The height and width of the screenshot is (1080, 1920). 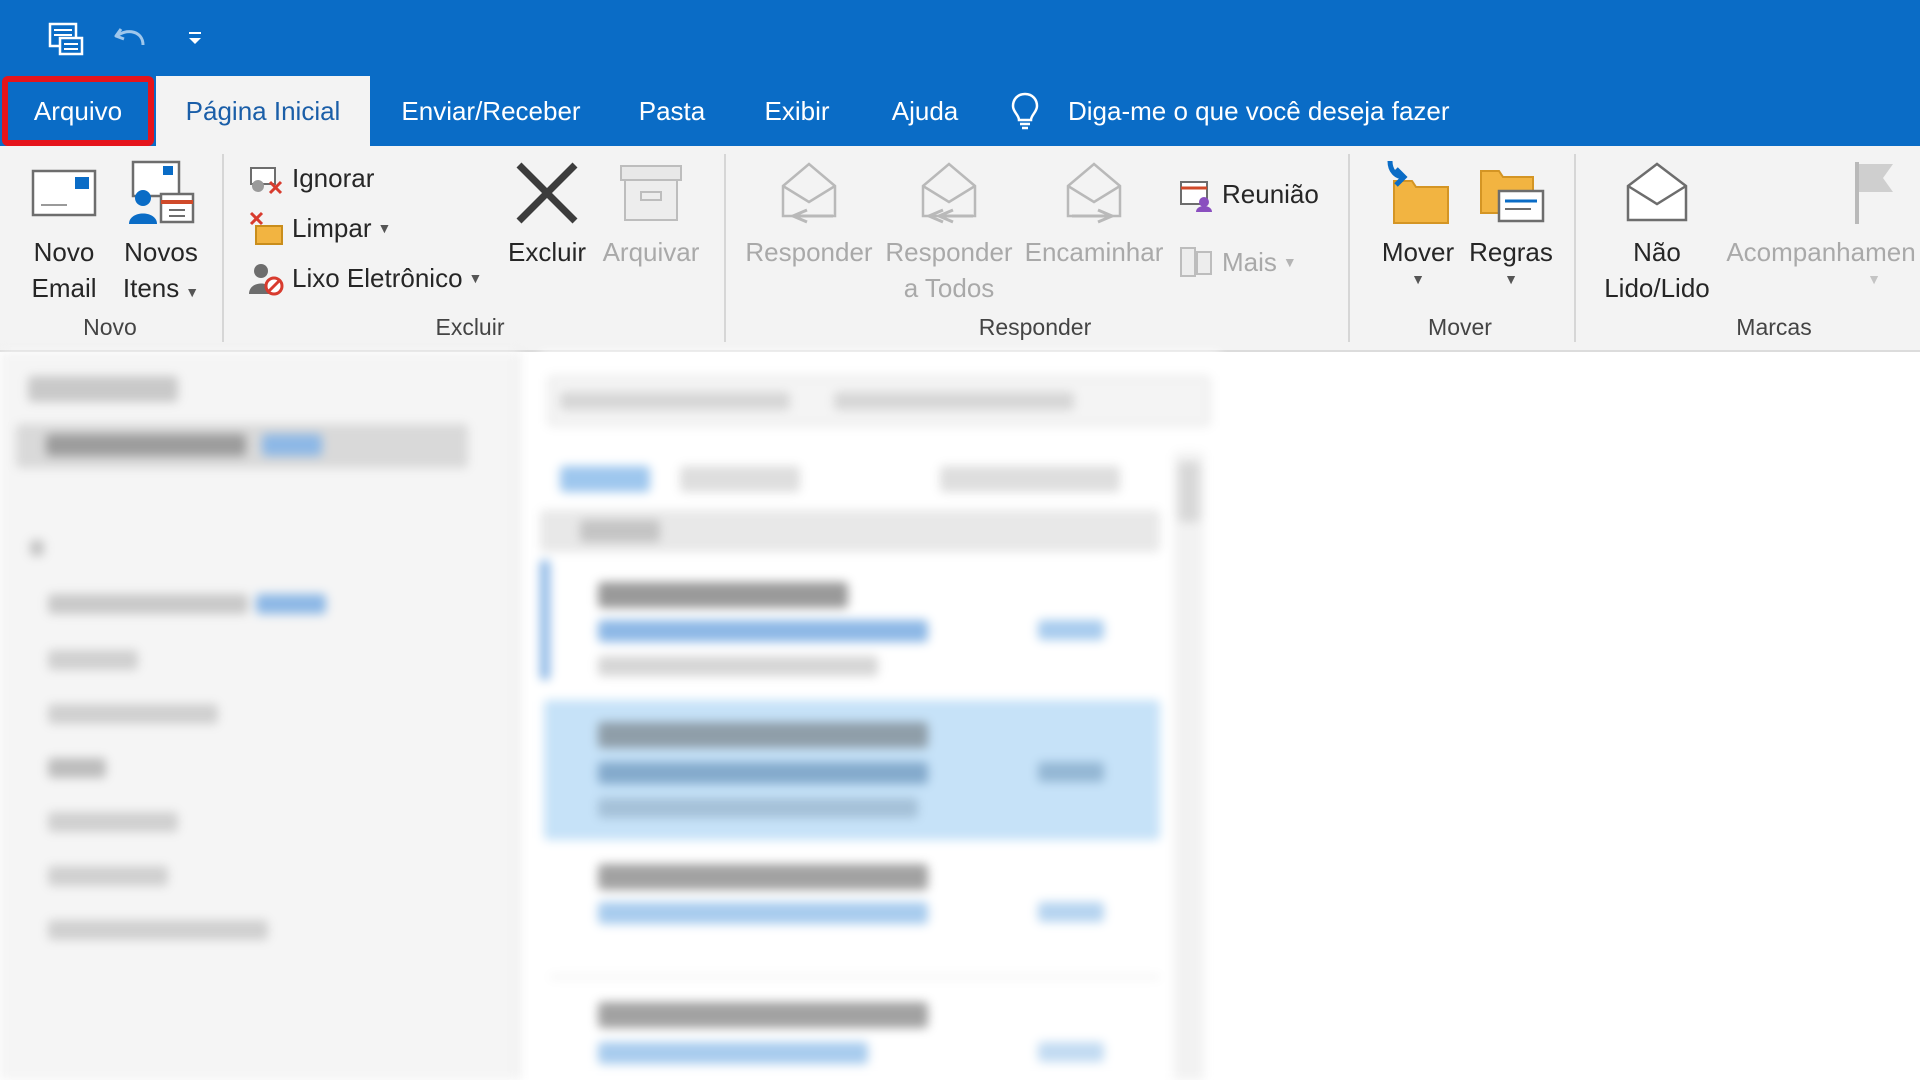 What do you see at coordinates (740, 479) in the screenshot?
I see `filter-unread` at bounding box center [740, 479].